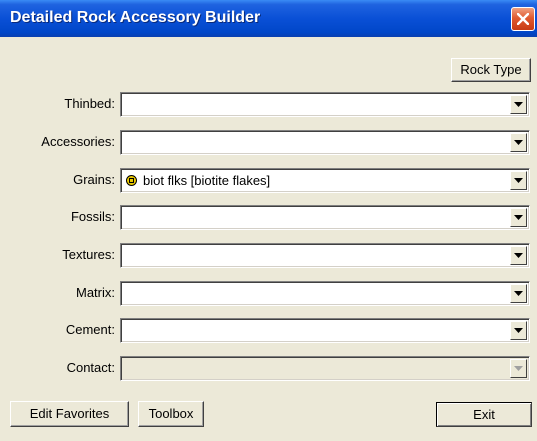 This screenshot has height=441, width=537. What do you see at coordinates (325, 104) in the screenshot?
I see `thinbed-combo` at bounding box center [325, 104].